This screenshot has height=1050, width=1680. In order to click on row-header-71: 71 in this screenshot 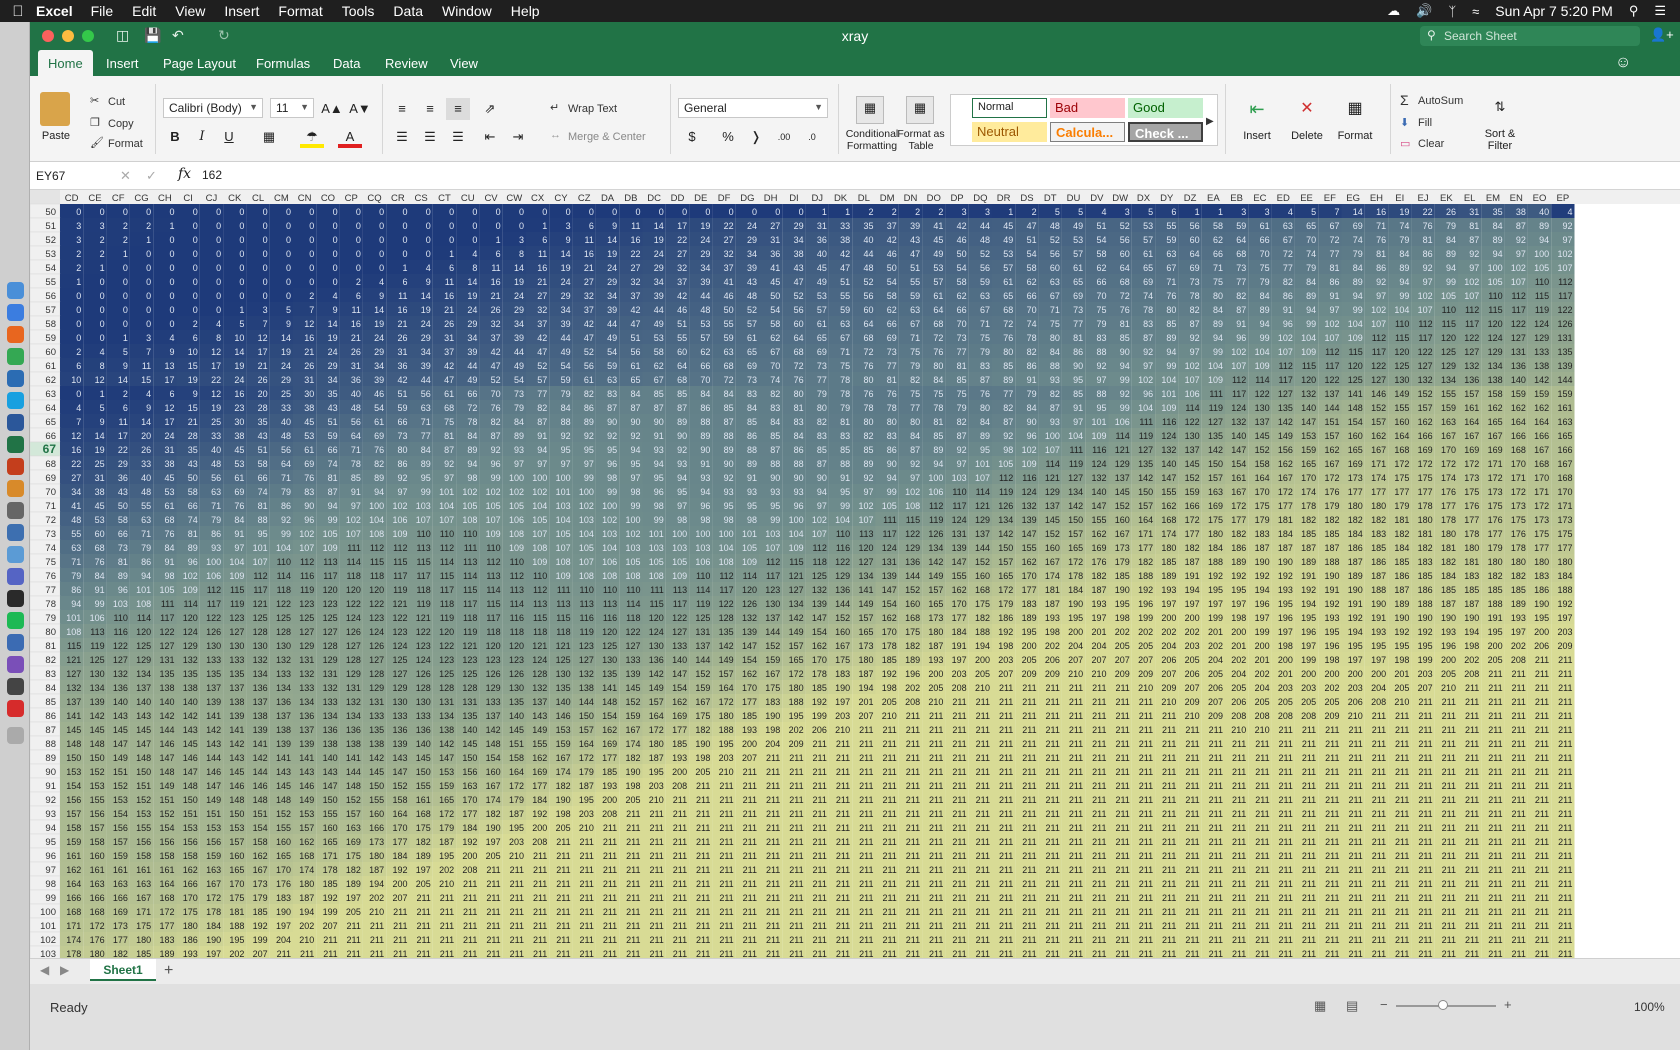, I will do `click(50, 506)`.